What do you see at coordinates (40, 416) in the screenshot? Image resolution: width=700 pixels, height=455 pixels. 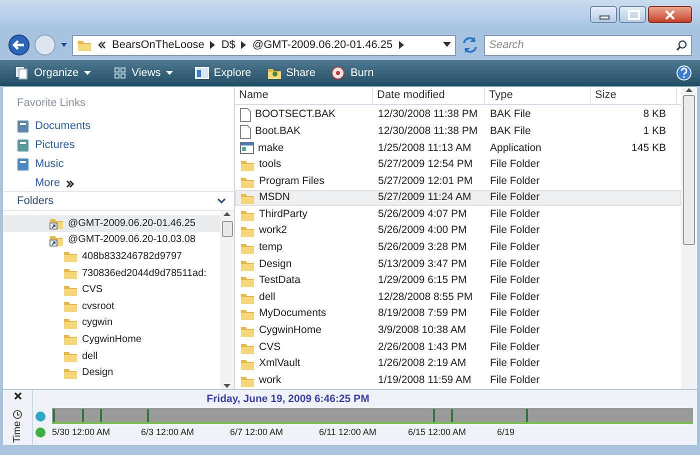 I see `zoom-in-icon` at bounding box center [40, 416].